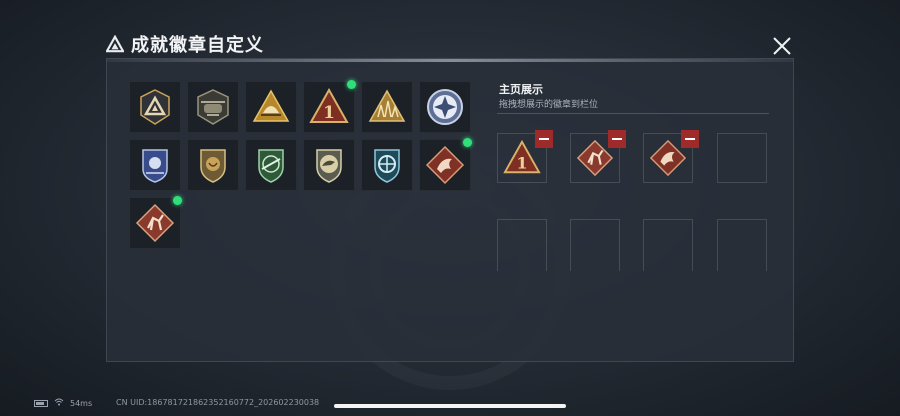 Image resolution: width=900 pixels, height=416 pixels. I want to click on badge-raptor-shield, so click(329, 165).